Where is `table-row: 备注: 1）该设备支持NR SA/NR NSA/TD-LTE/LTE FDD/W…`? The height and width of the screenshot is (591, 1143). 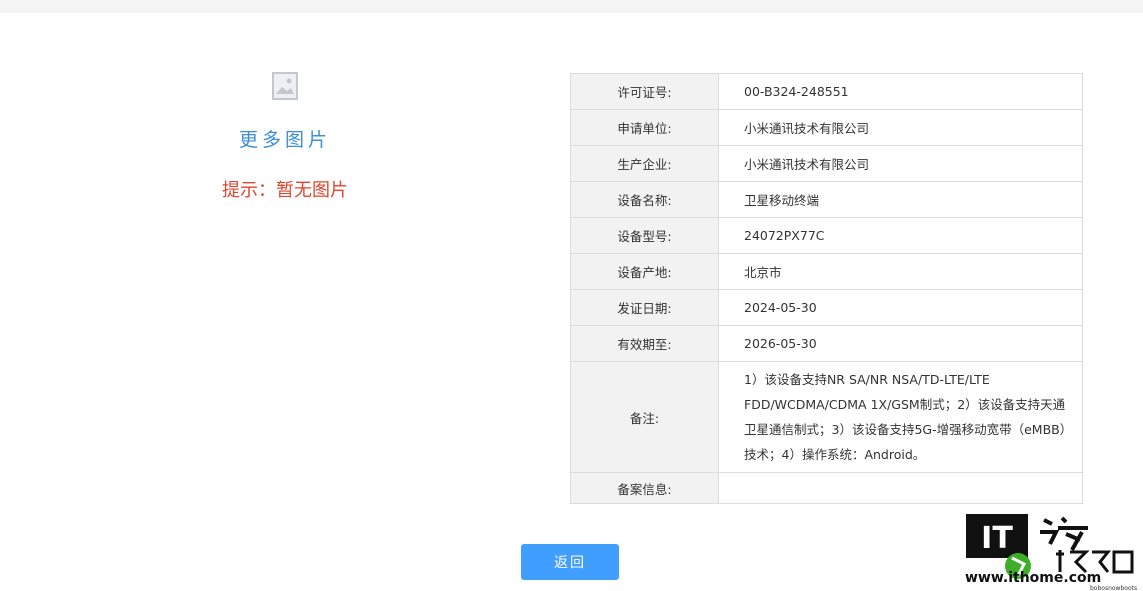
table-row: 备注: 1）该设备支持NR SA/NR NSA/TD-LTE/LTE FDD/W… is located at coordinates (826, 417).